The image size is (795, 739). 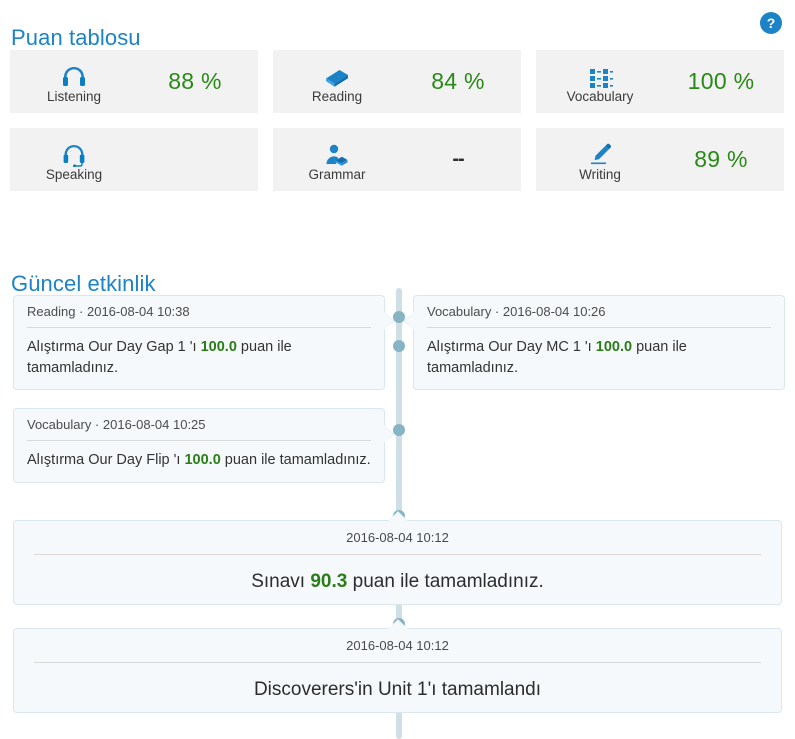 I want to click on score-card-icon-label: Reading, so click(x=337, y=81).